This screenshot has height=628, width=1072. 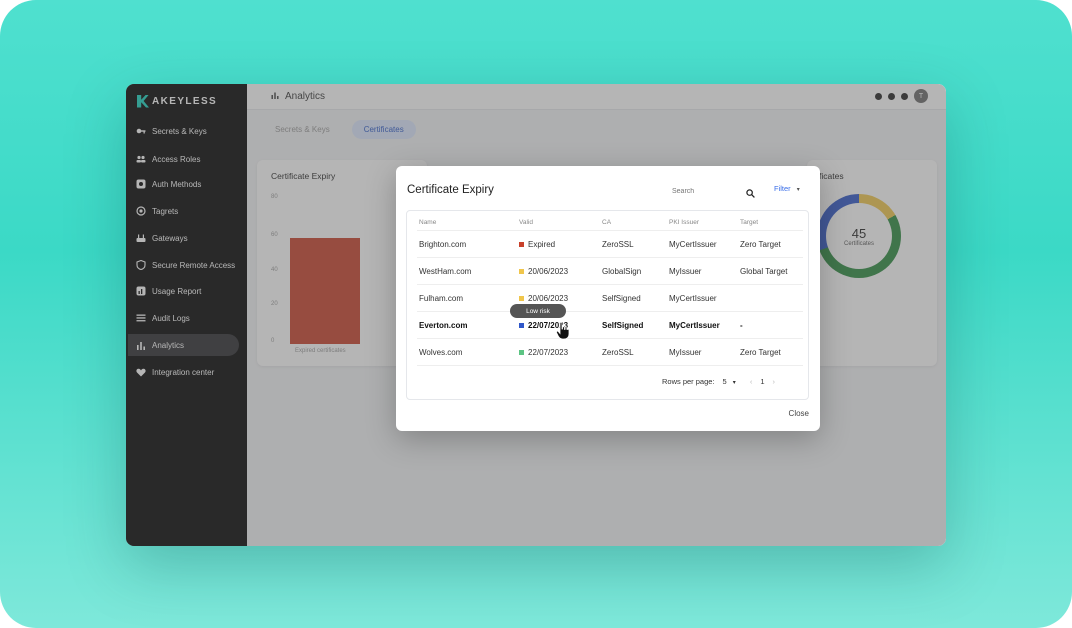 I want to click on cell-ca: GlobalSign, so click(x=622, y=271).